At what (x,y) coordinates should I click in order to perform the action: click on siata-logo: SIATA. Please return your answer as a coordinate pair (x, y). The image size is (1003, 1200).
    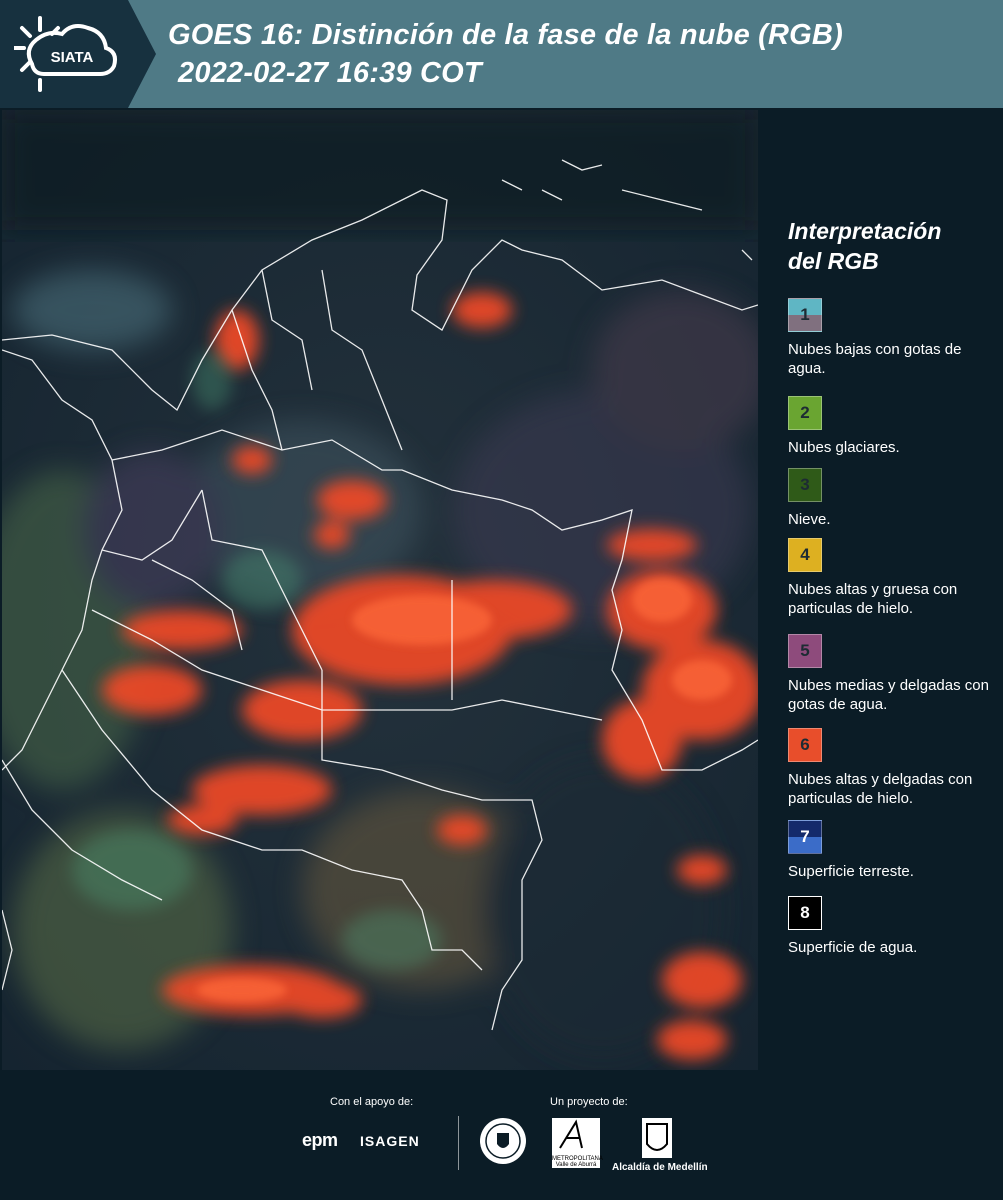
    Looking at the image, I should click on (65, 54).